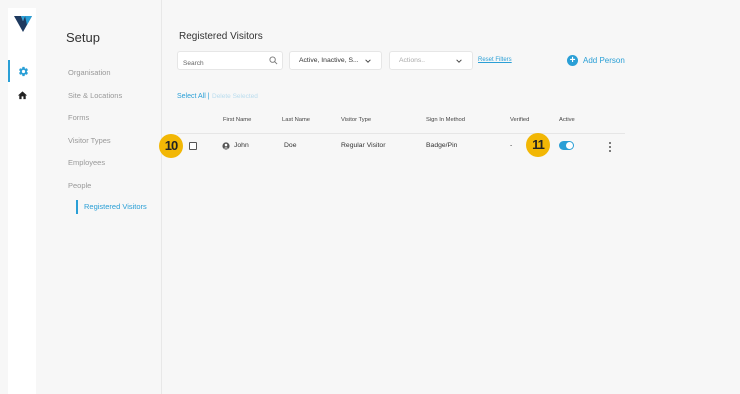 The image size is (740, 394). What do you see at coordinates (442, 145) in the screenshot?
I see `cell-sign-in-method: Badge/Pin` at bounding box center [442, 145].